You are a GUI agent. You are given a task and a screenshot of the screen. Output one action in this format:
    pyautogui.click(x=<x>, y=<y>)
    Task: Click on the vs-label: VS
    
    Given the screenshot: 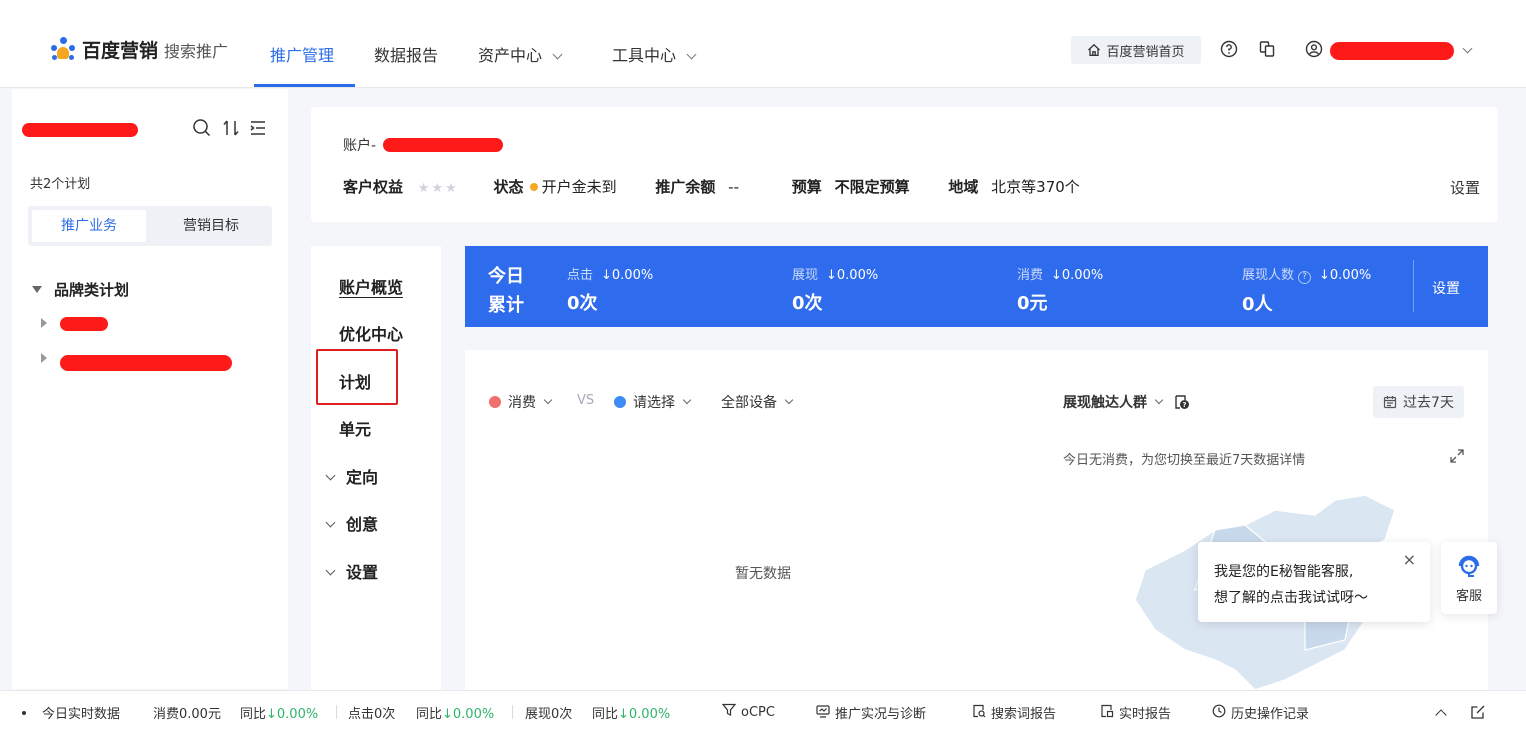 What is the action you would take?
    pyautogui.click(x=586, y=400)
    